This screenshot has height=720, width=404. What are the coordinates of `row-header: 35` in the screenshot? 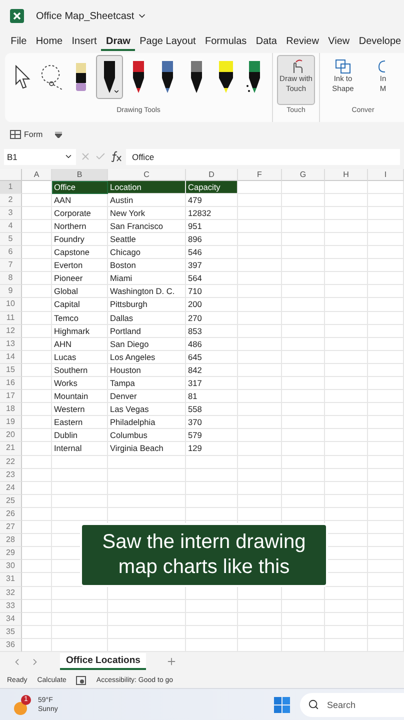 It's located at (11, 632).